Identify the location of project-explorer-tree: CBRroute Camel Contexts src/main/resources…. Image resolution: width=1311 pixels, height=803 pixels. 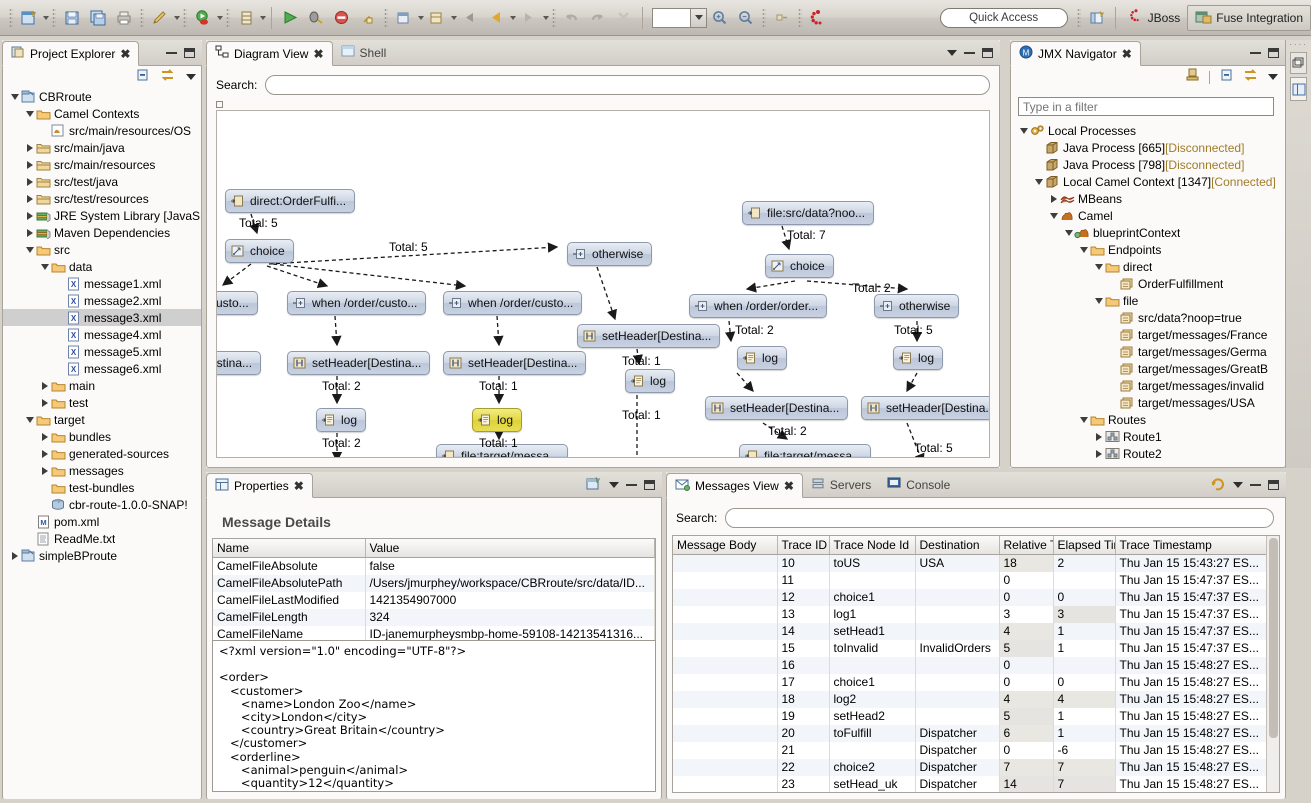
(102, 443).